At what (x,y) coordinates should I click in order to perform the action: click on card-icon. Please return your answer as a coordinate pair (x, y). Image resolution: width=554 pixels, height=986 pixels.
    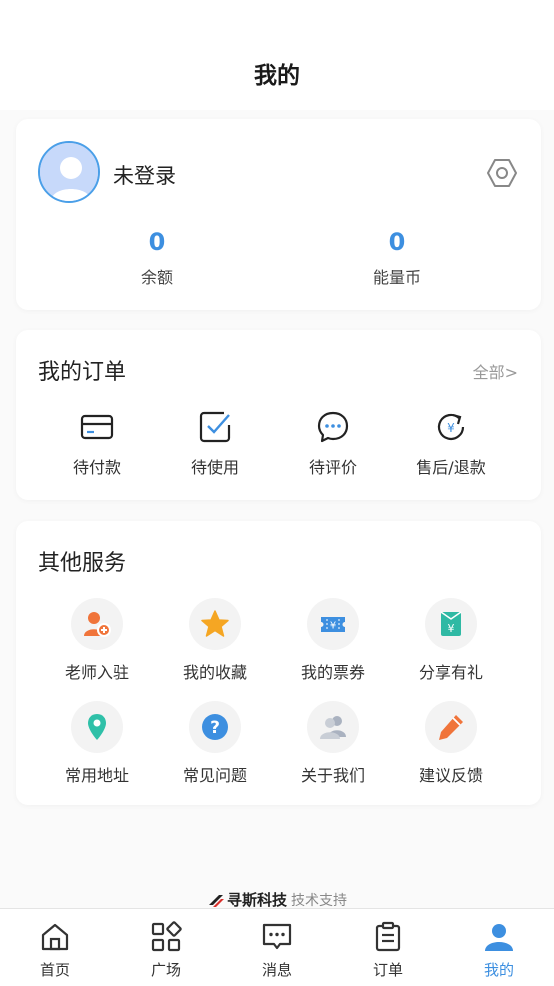
    Looking at the image, I should click on (97, 427).